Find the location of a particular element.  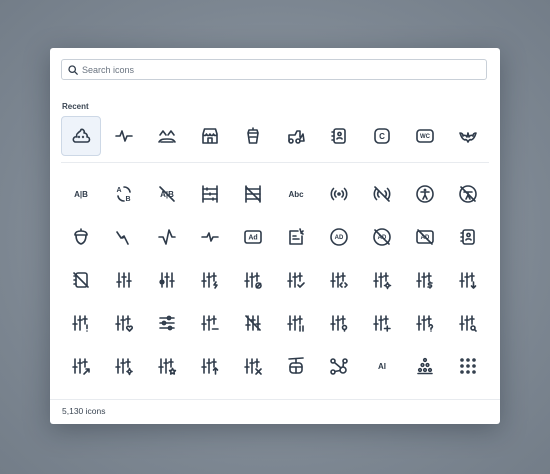

svg-text: Ad is located at coordinates (252, 238).